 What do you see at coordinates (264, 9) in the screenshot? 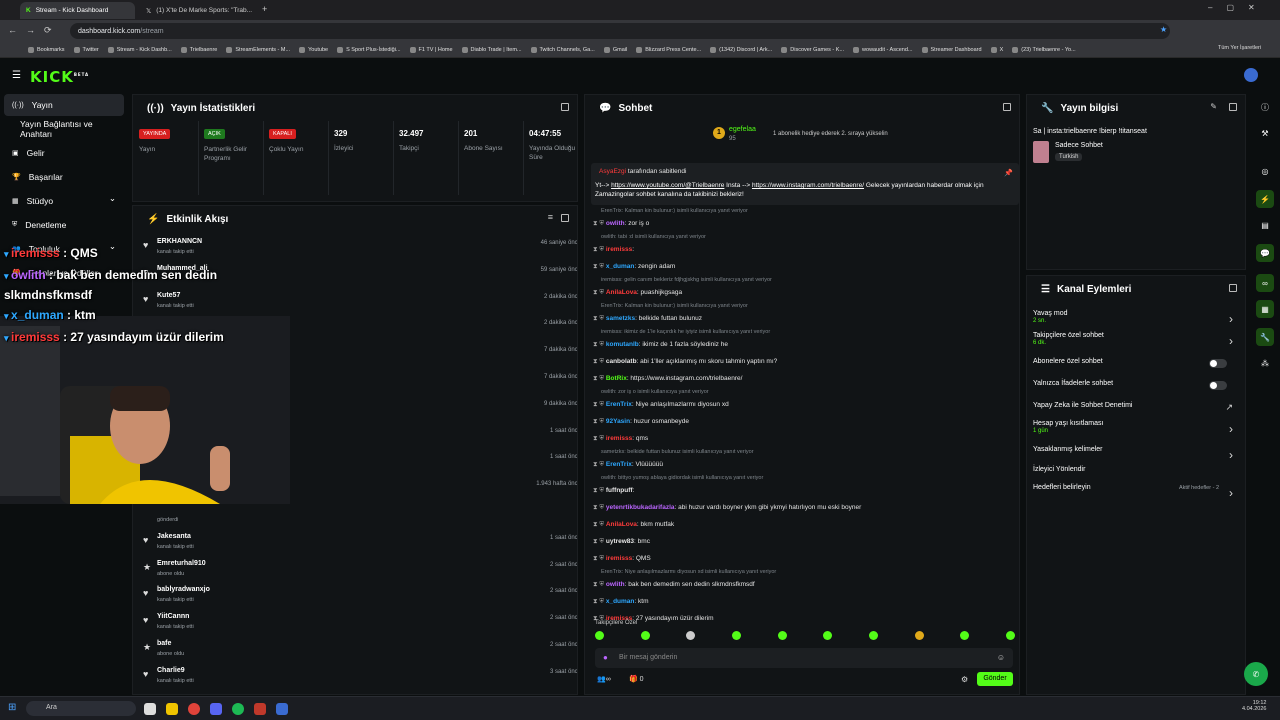
I see `new-tab-icon: +` at bounding box center [264, 9].